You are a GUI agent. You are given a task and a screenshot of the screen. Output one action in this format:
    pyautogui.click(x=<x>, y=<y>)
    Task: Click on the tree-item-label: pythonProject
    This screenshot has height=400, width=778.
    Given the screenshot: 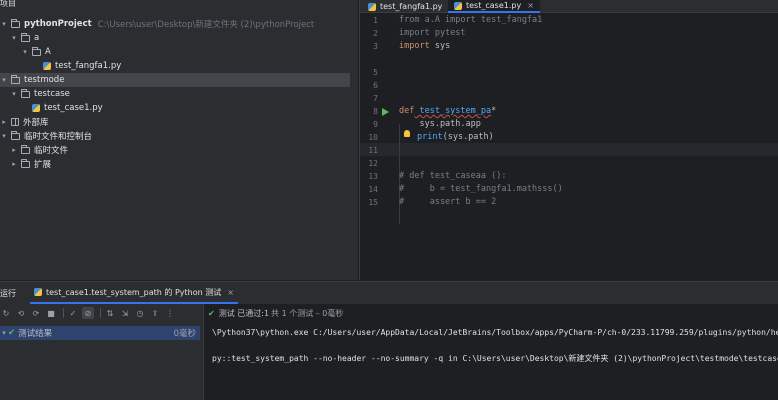 What is the action you would take?
    pyautogui.click(x=58, y=24)
    